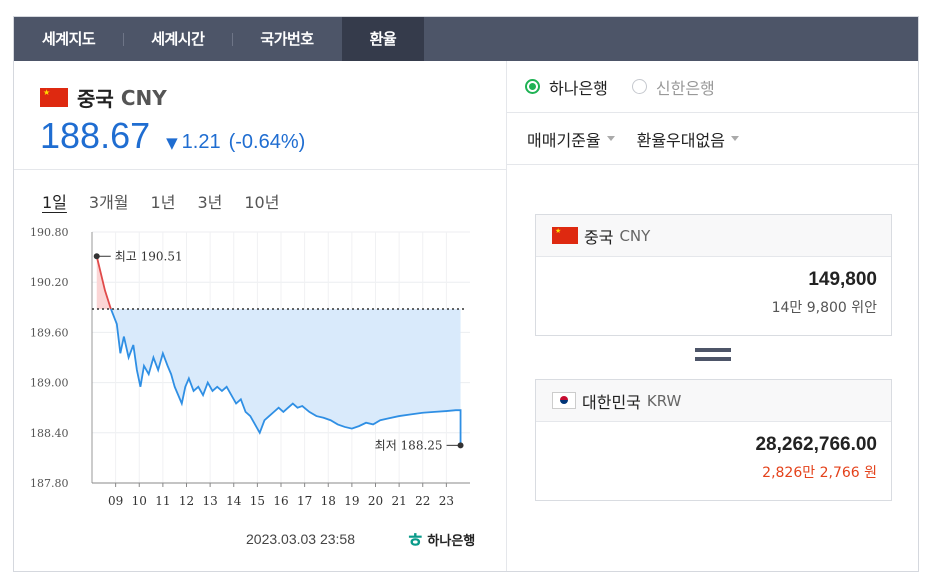 The width and height of the screenshot is (936, 584). Describe the element at coordinates (842, 279) in the screenshot. I see `from-amount: 149,800` at that location.